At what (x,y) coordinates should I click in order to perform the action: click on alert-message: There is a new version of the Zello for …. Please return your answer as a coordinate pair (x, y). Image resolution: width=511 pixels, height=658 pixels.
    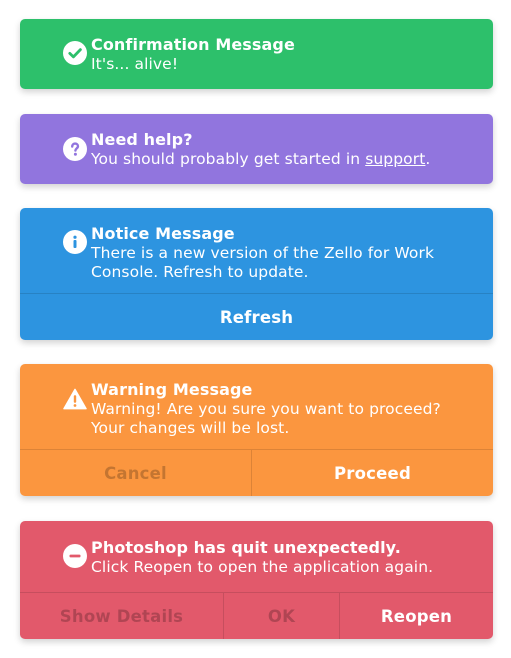
    Looking at the image, I should click on (263, 262).